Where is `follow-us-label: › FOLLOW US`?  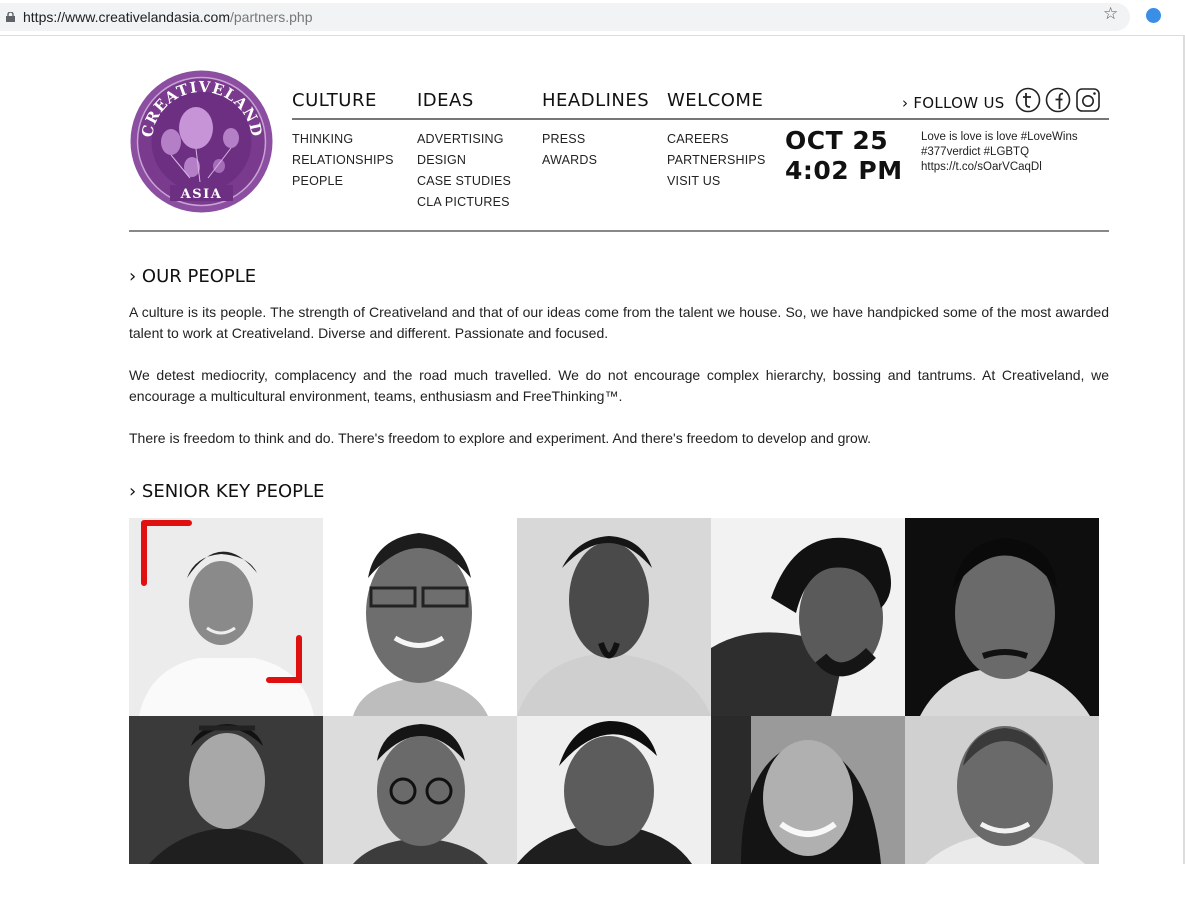 follow-us-label: › FOLLOW US is located at coordinates (953, 103).